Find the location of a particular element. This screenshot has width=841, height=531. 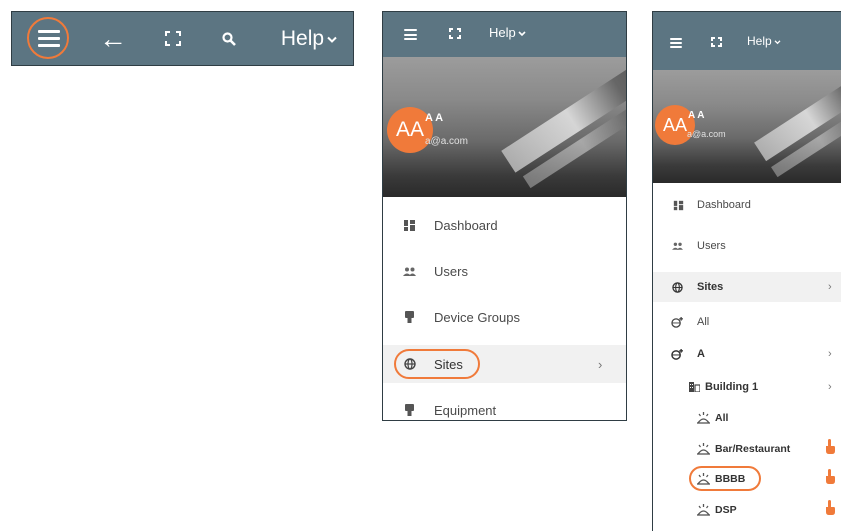

menu-button is located at coordinates (49, 38).